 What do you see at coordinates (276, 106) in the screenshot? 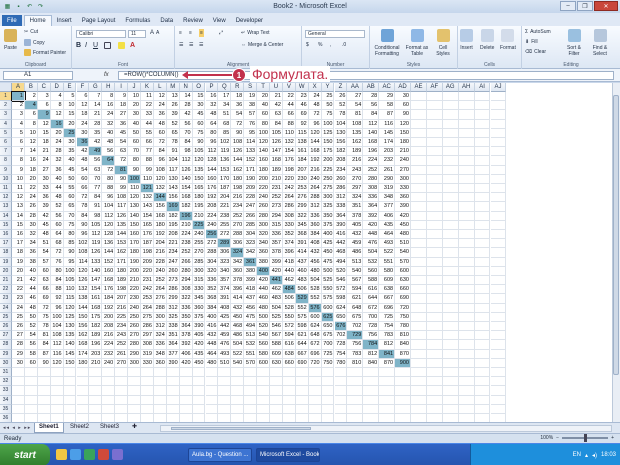
I see `grid-cell: 42` at bounding box center [276, 106].